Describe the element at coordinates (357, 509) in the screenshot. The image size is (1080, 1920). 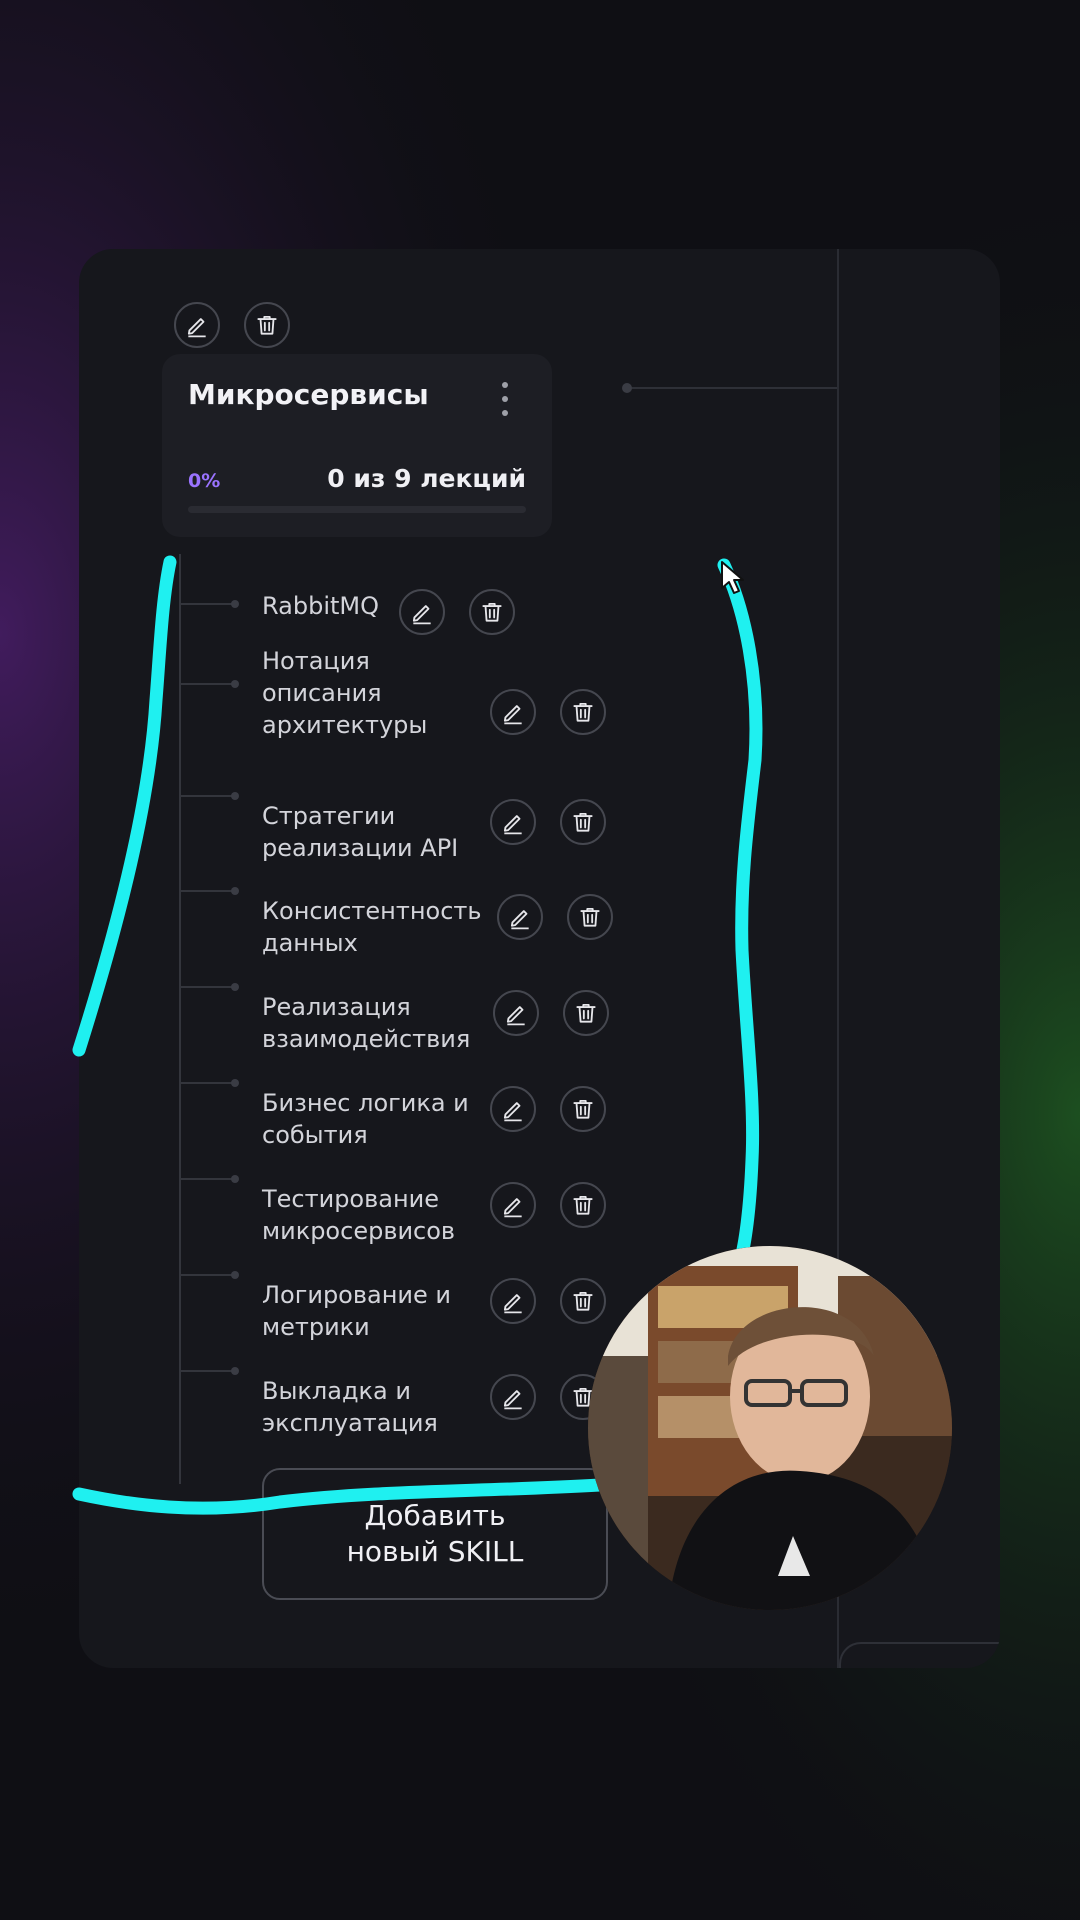
I see `progress-bar` at that location.